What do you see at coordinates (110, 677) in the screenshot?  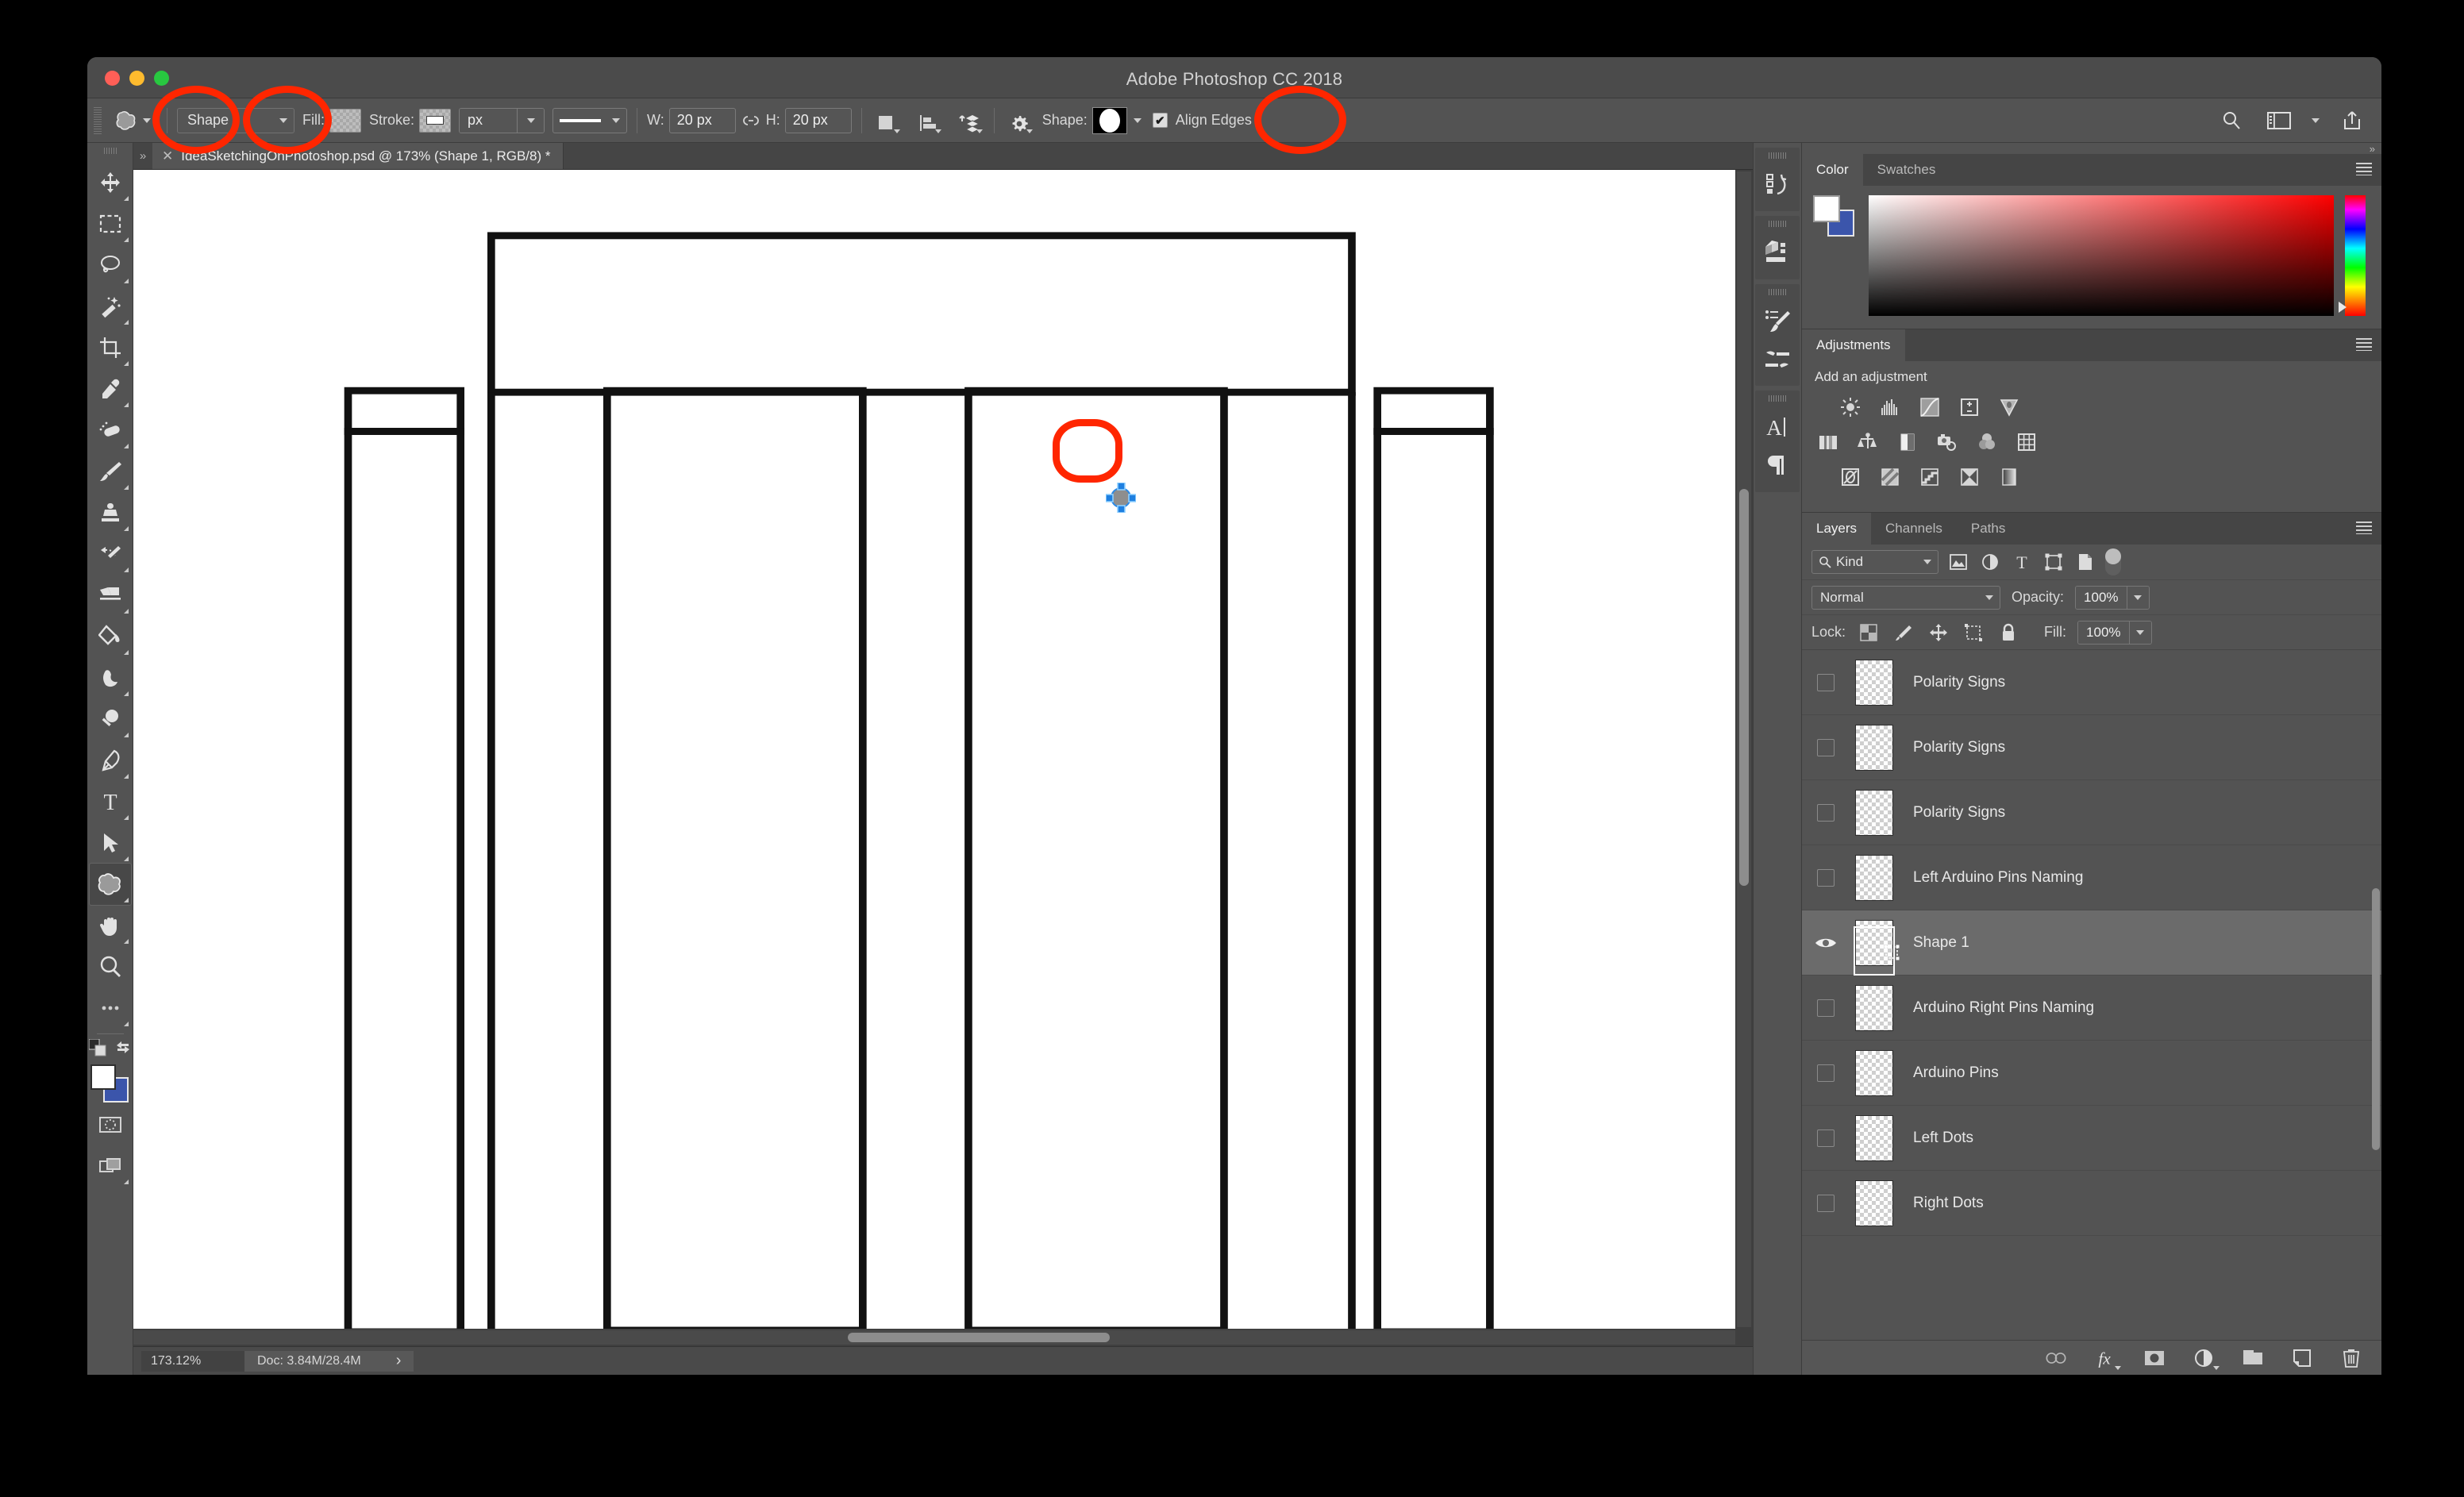 I see `sidebar-item-blur-tool` at bounding box center [110, 677].